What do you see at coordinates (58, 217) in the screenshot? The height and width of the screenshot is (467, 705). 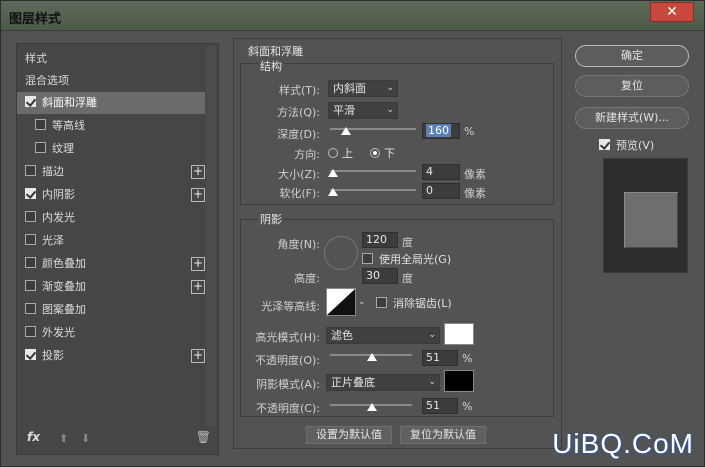 I see `style-item-label: 内发光` at bounding box center [58, 217].